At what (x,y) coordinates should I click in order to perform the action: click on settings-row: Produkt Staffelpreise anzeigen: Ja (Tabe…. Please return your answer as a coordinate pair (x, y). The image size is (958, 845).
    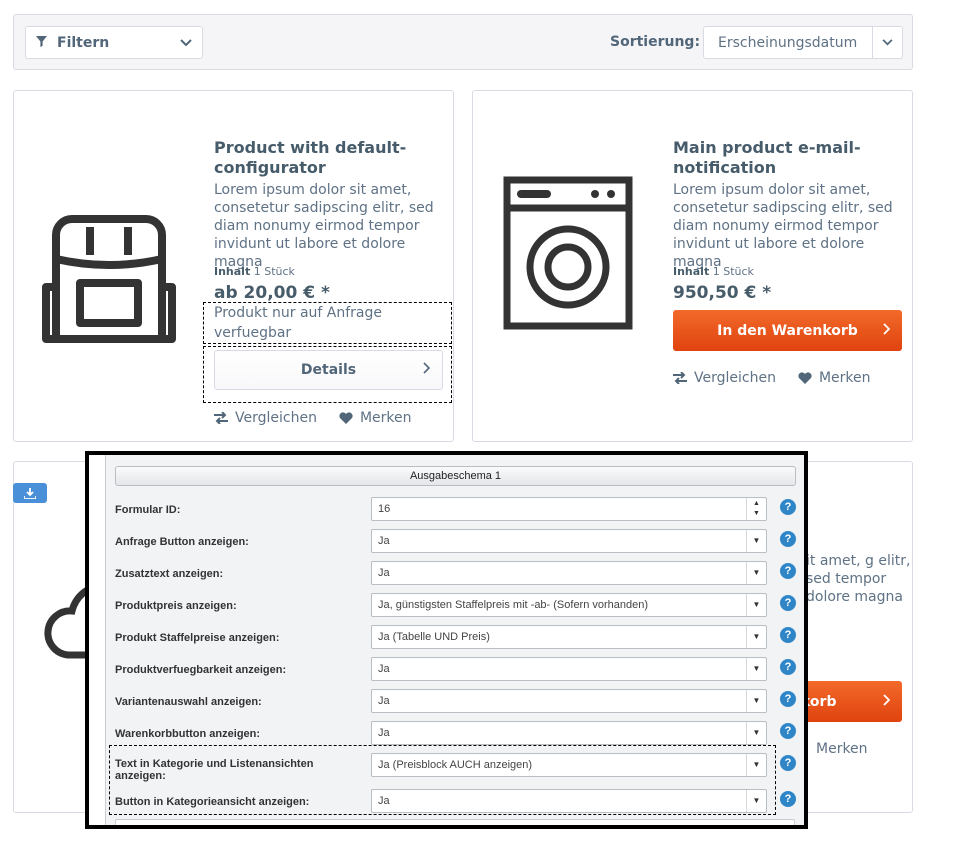
    Looking at the image, I should click on (455, 639).